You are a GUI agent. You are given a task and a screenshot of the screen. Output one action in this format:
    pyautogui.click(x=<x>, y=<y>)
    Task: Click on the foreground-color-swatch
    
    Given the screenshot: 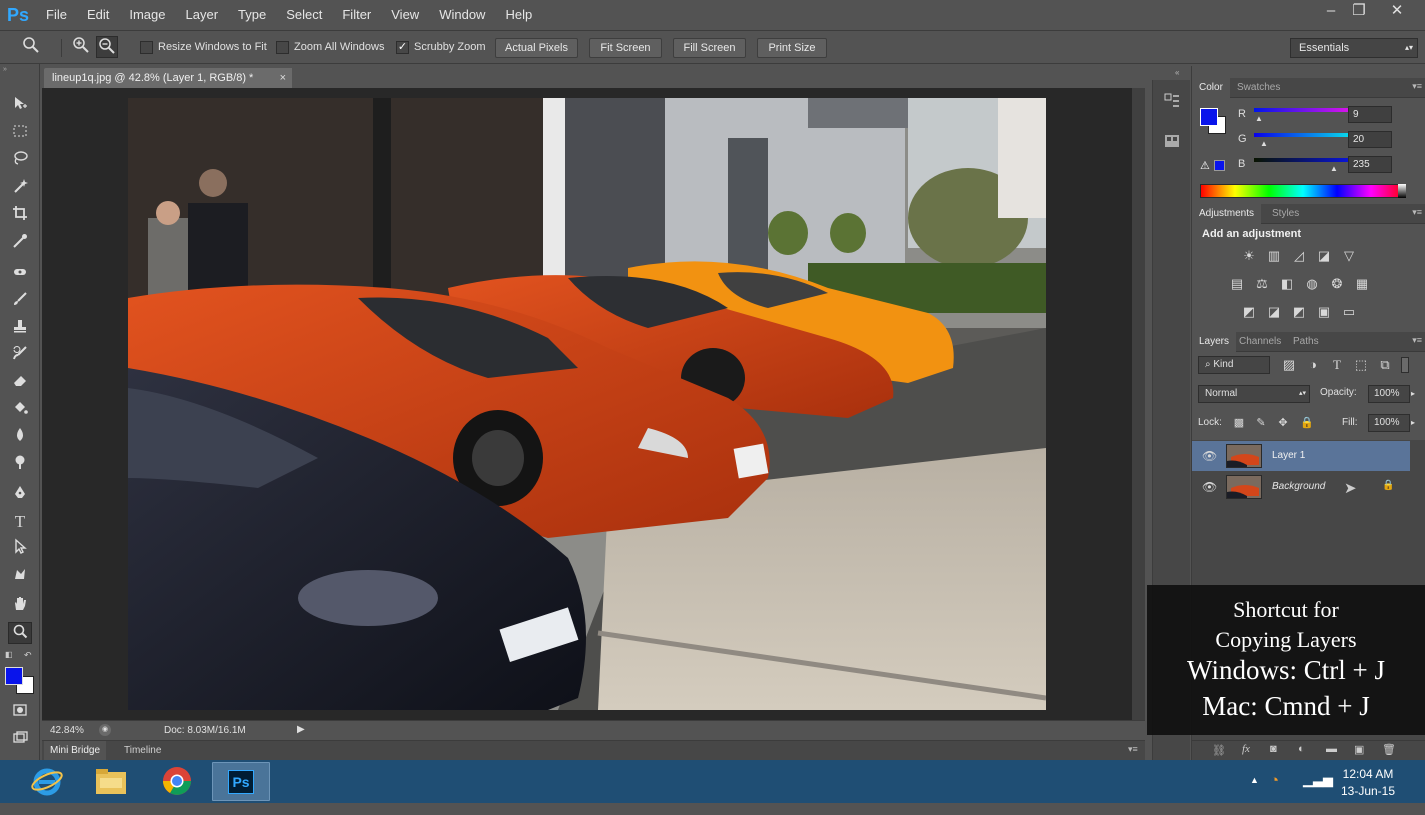 What is the action you would take?
    pyautogui.click(x=14, y=676)
    